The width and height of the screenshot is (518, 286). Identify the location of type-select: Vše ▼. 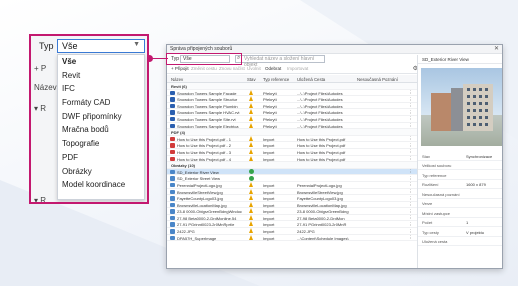
(101, 46).